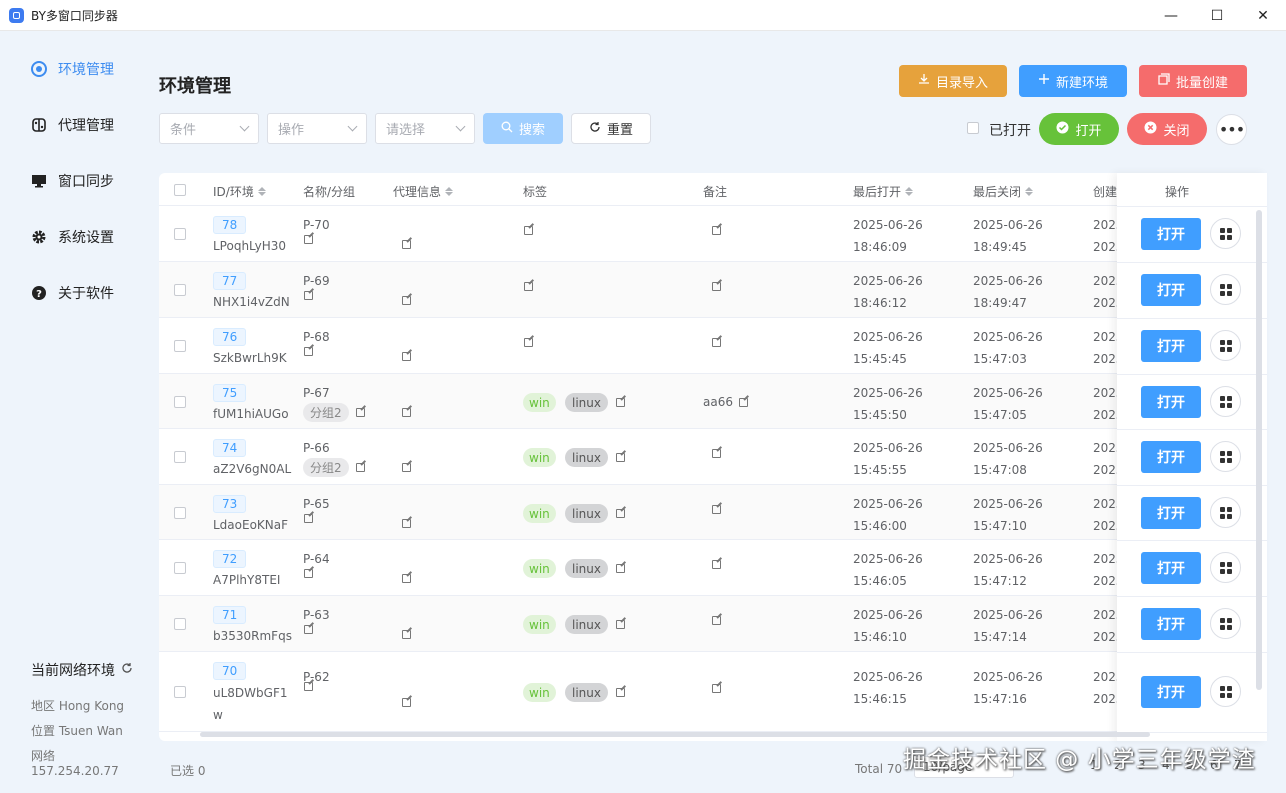  Describe the element at coordinates (72, 293) in the screenshot. I see `sidebar-item-about: ? 关于软件` at that location.